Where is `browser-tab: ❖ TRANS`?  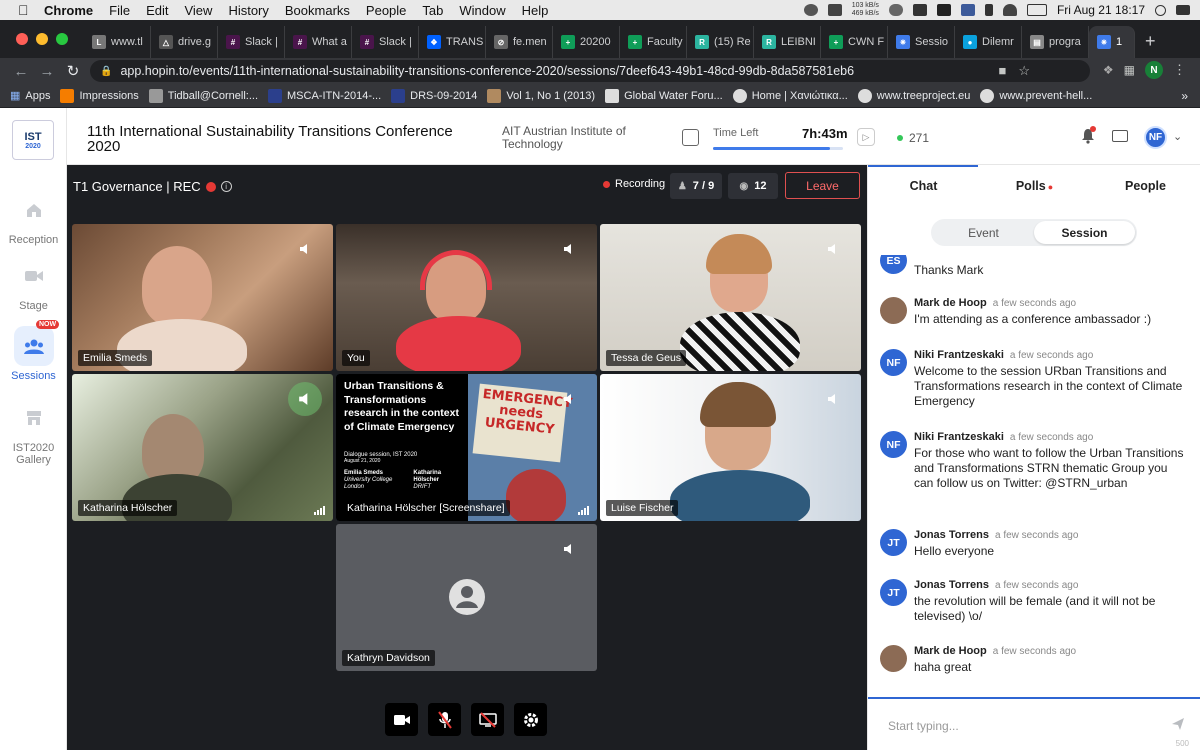
browser-tab: ❖ TRANS is located at coordinates (452, 42).